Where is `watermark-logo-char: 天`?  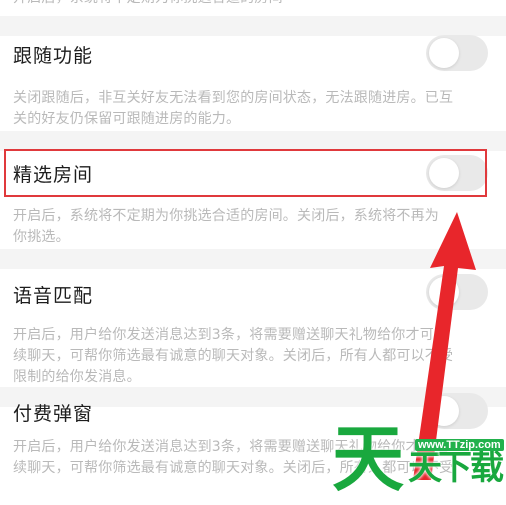
watermark-logo-char: 天 is located at coordinates (368, 459).